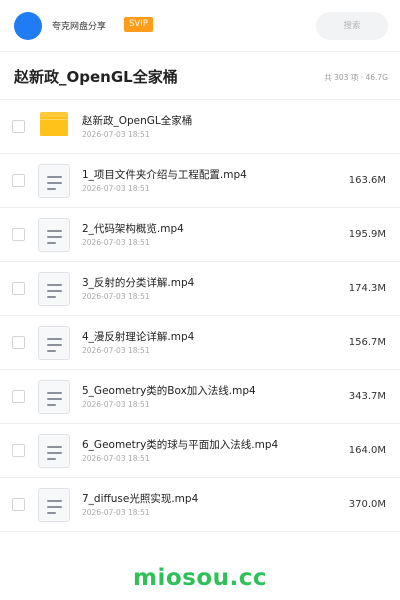 The width and height of the screenshot is (400, 600). What do you see at coordinates (200, 127) in the screenshot?
I see `file-row: 赵新政_OpenGL全家桶 2026-07-03 18:51` at bounding box center [200, 127].